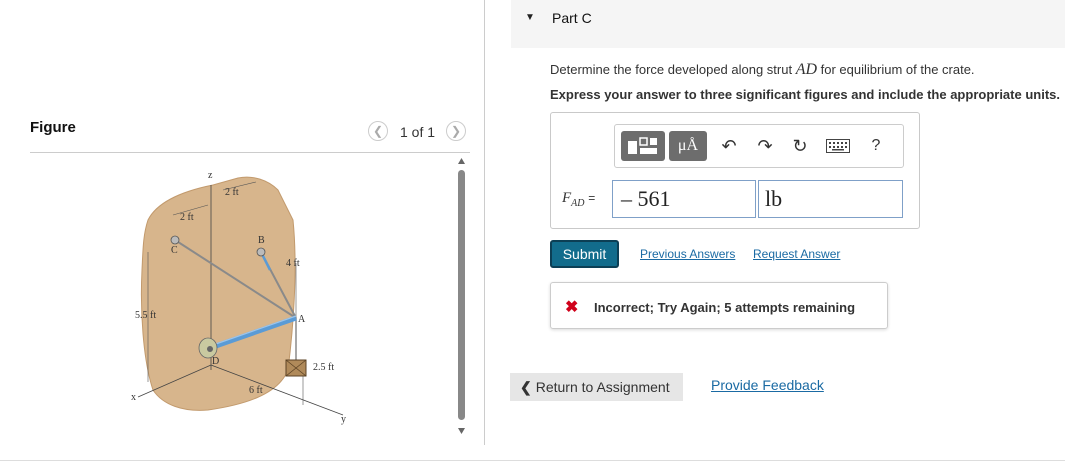 The width and height of the screenshot is (1065, 465). Describe the element at coordinates (250, 152) in the screenshot. I see `figure-divider` at that location.